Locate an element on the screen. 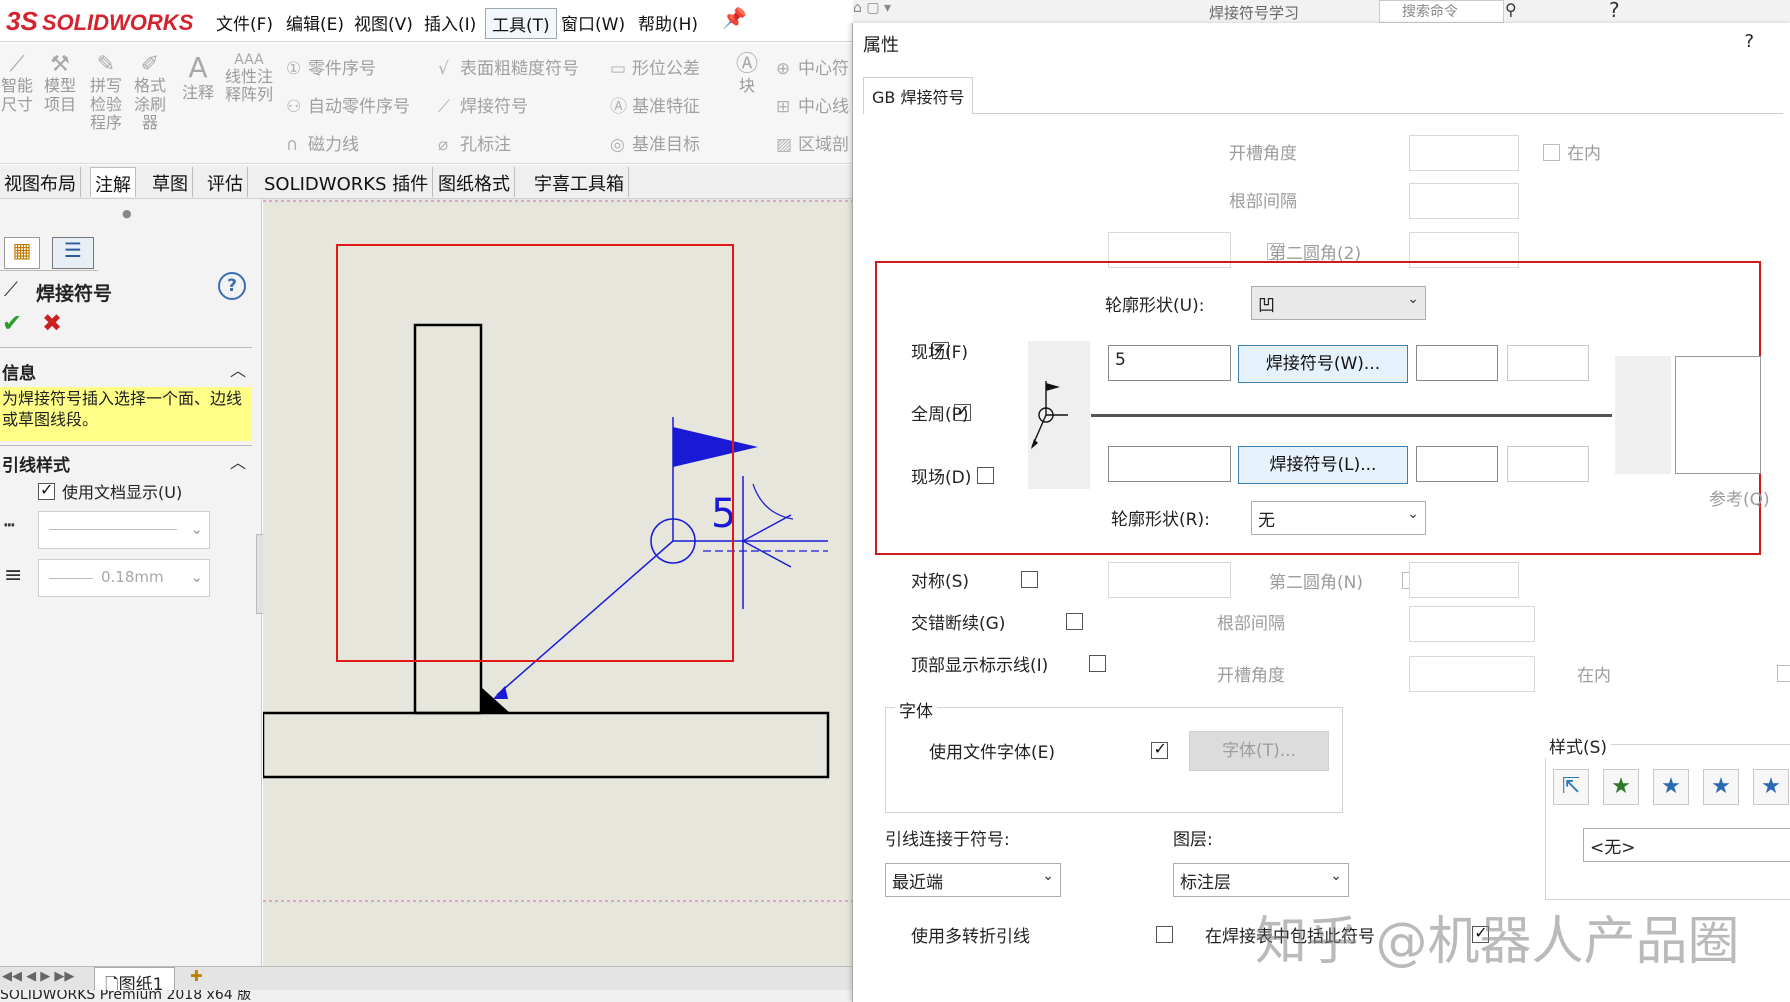  tab-view-layout: 视图布局 is located at coordinates (40, 182).